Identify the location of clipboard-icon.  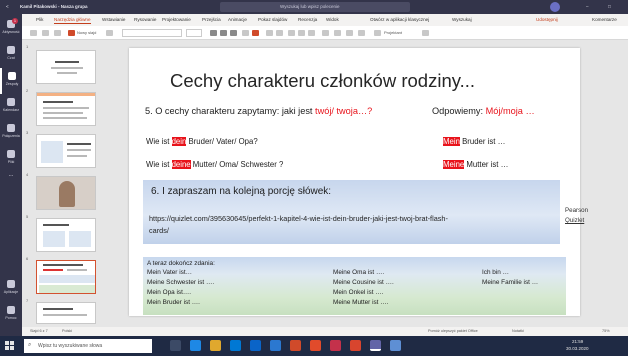
(45, 33).